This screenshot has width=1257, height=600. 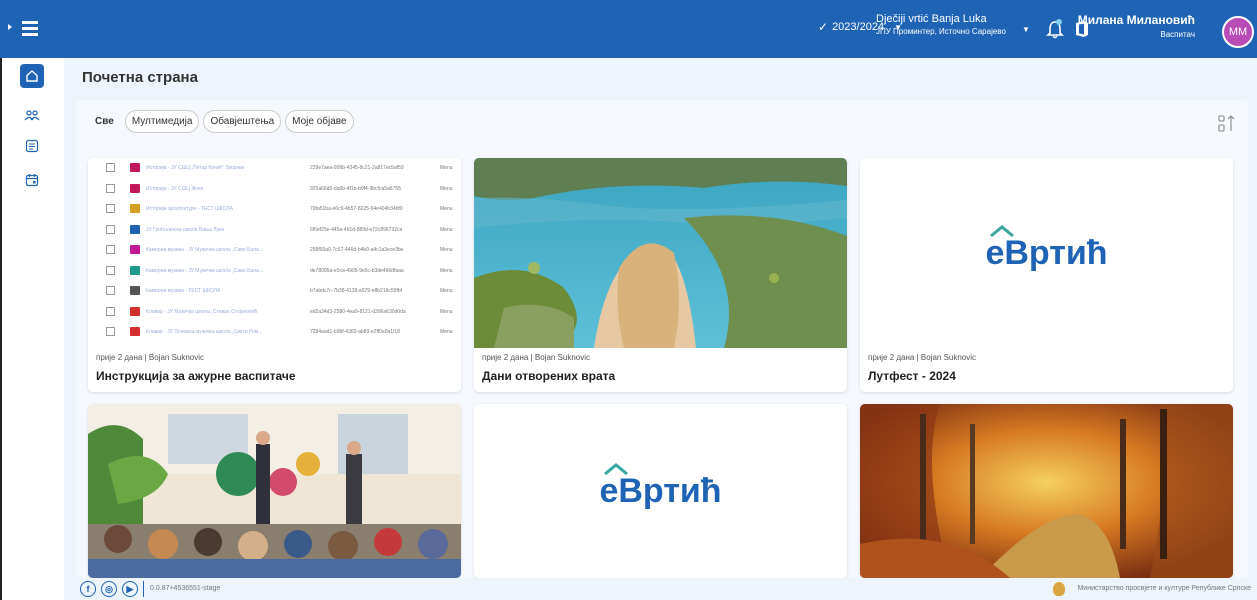 I want to click on user-name: Милана Милановић, so click(x=1136, y=20).